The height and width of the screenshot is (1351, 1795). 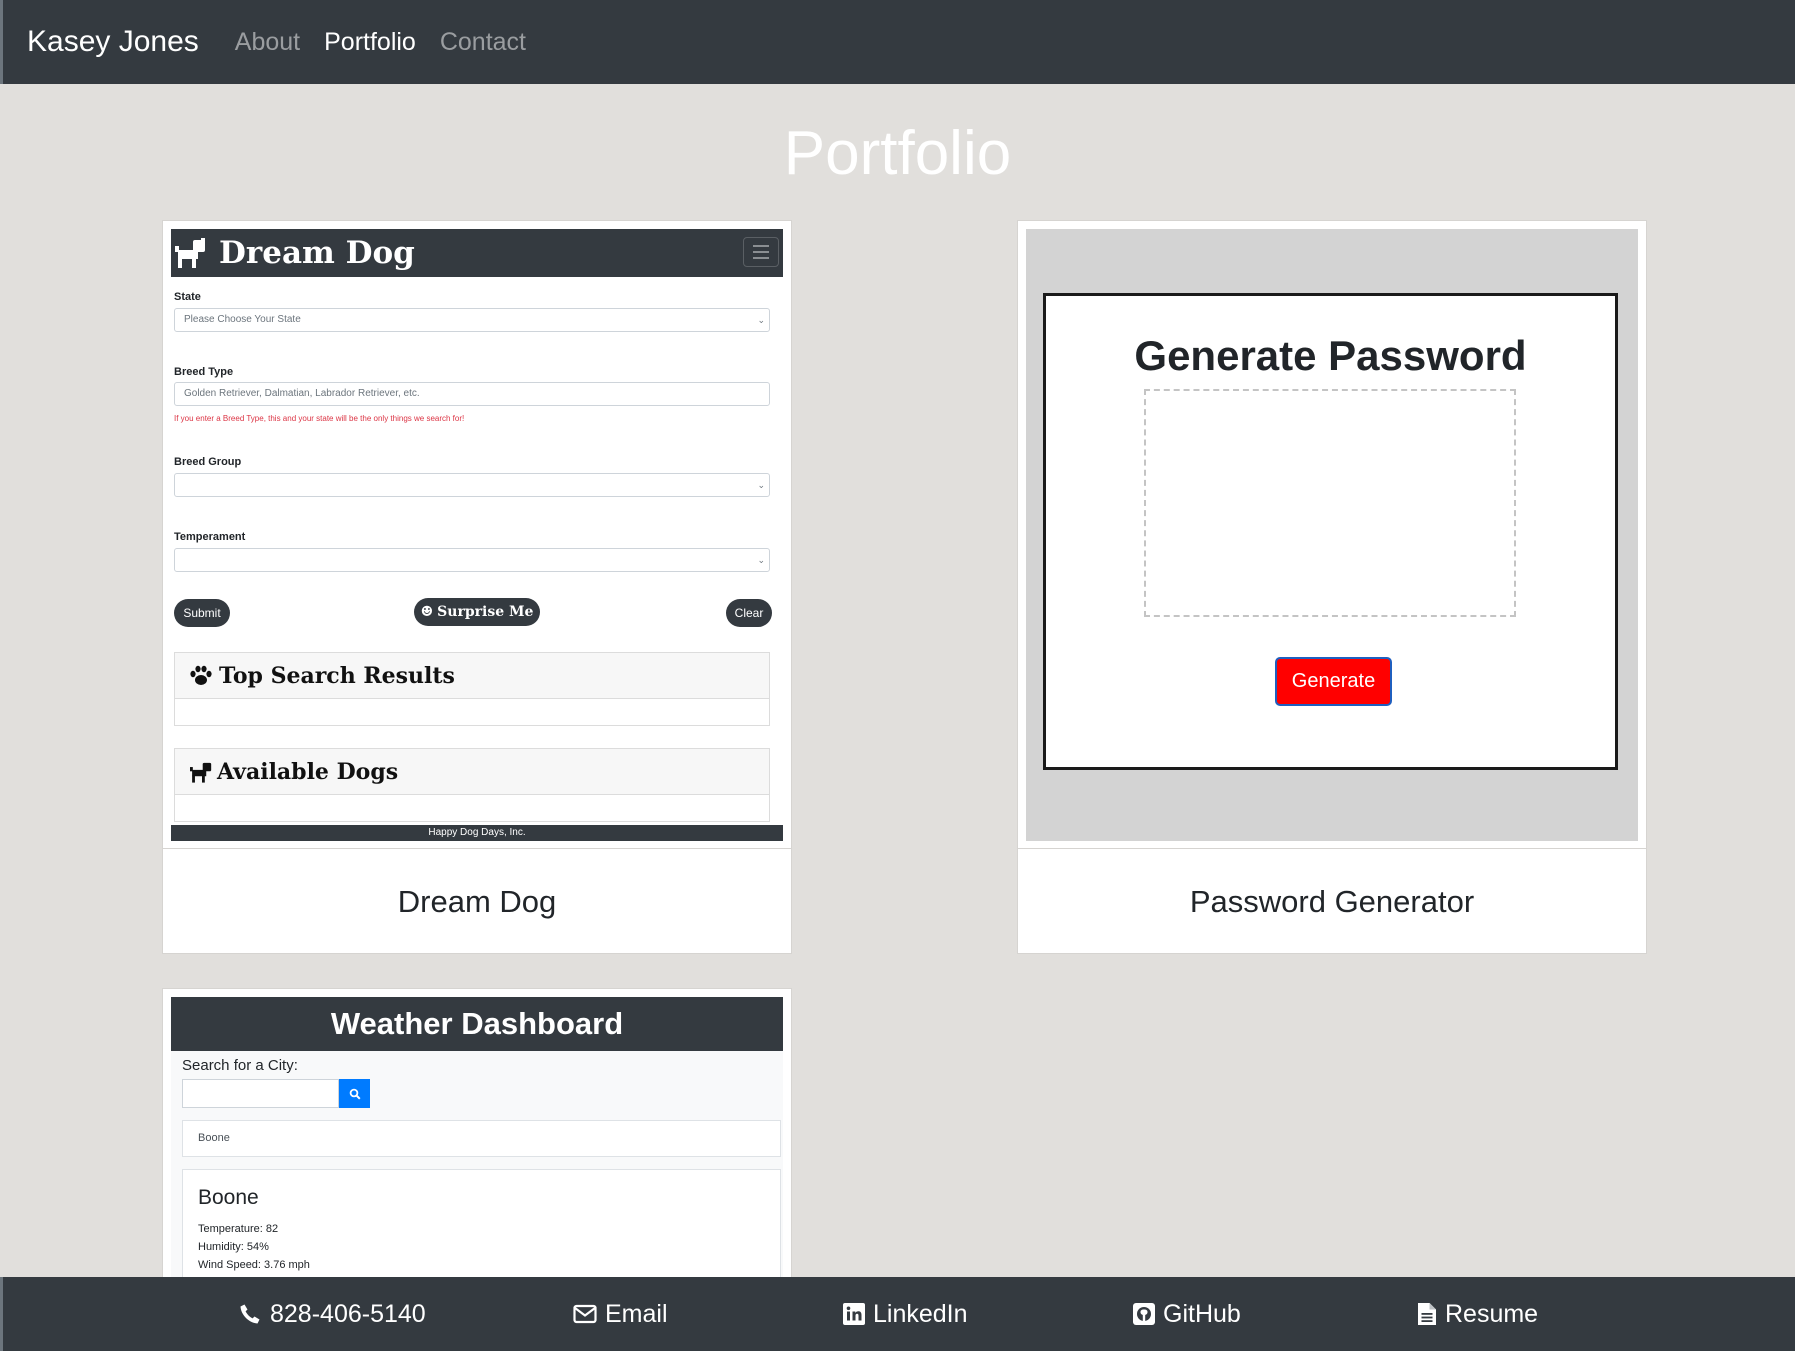 I want to click on city-search-label: Search for a City:, so click(x=240, y=1065).